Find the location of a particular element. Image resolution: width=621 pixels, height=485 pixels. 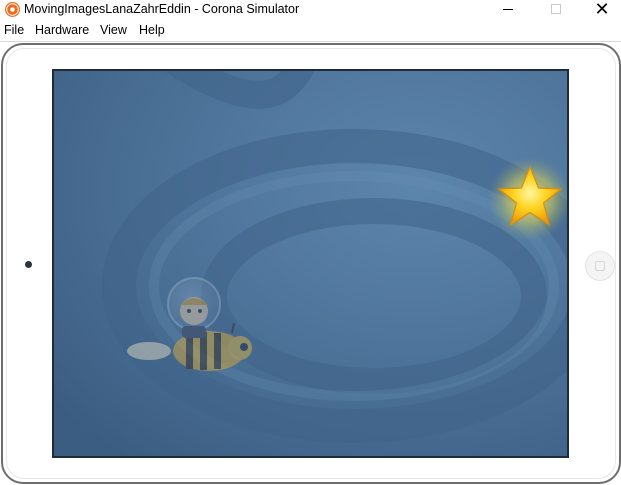

maximize-icon is located at coordinates (556, 9).